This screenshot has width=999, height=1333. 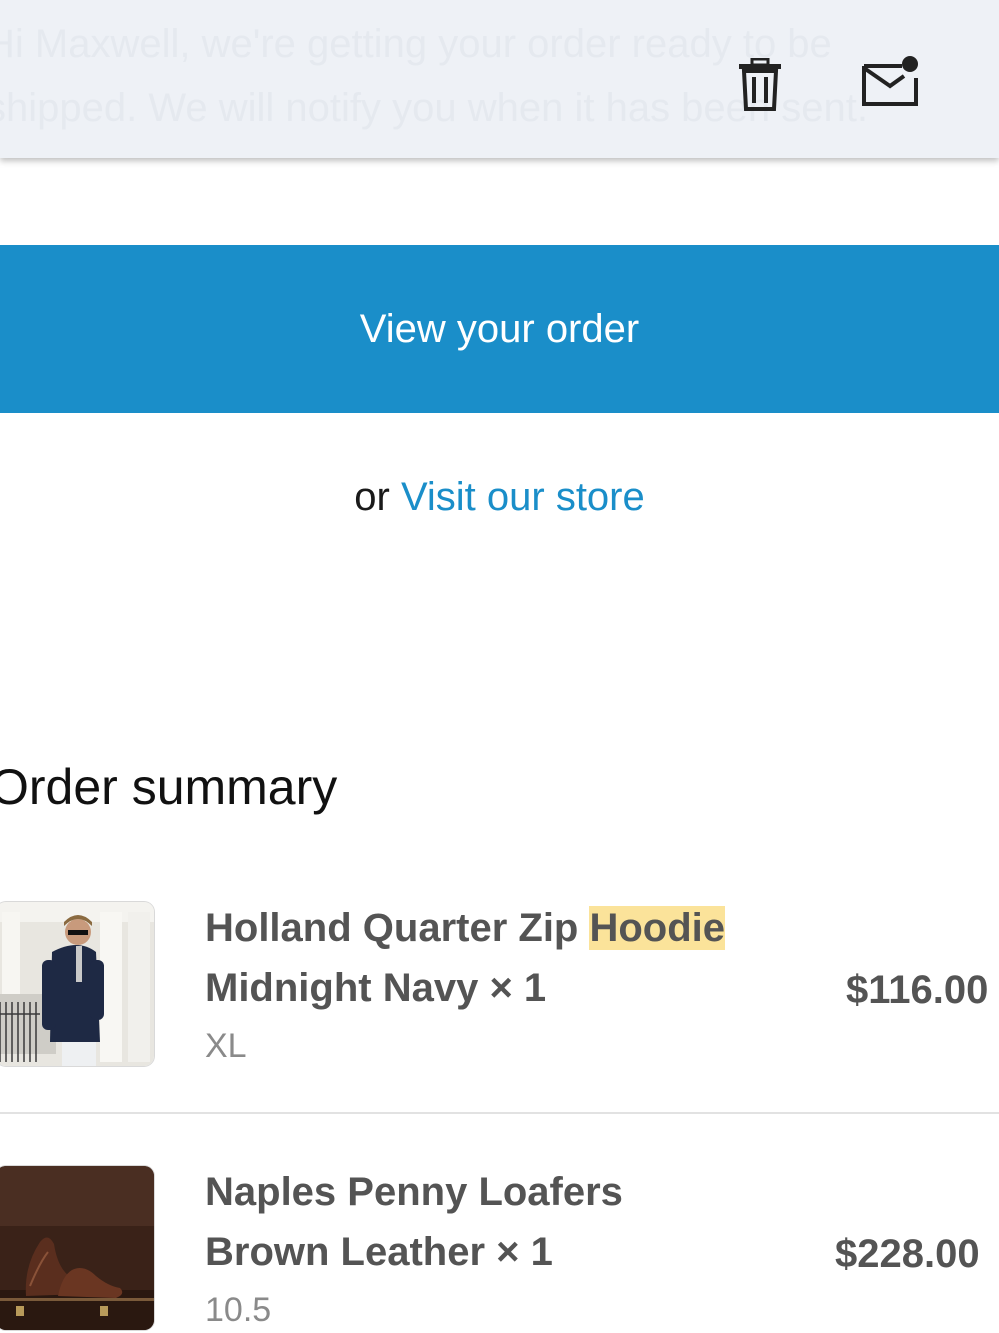 I want to click on item-name-main: Naples Penny Loafers, so click(x=414, y=1192).